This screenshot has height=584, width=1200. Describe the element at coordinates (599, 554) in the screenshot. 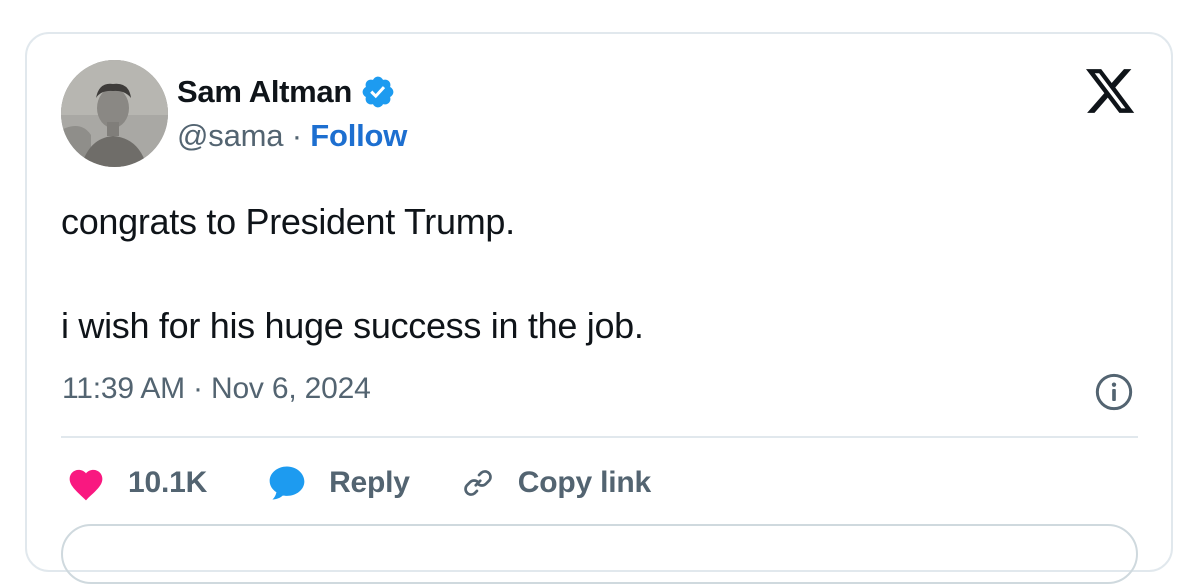

I see `read-replies-button` at that location.